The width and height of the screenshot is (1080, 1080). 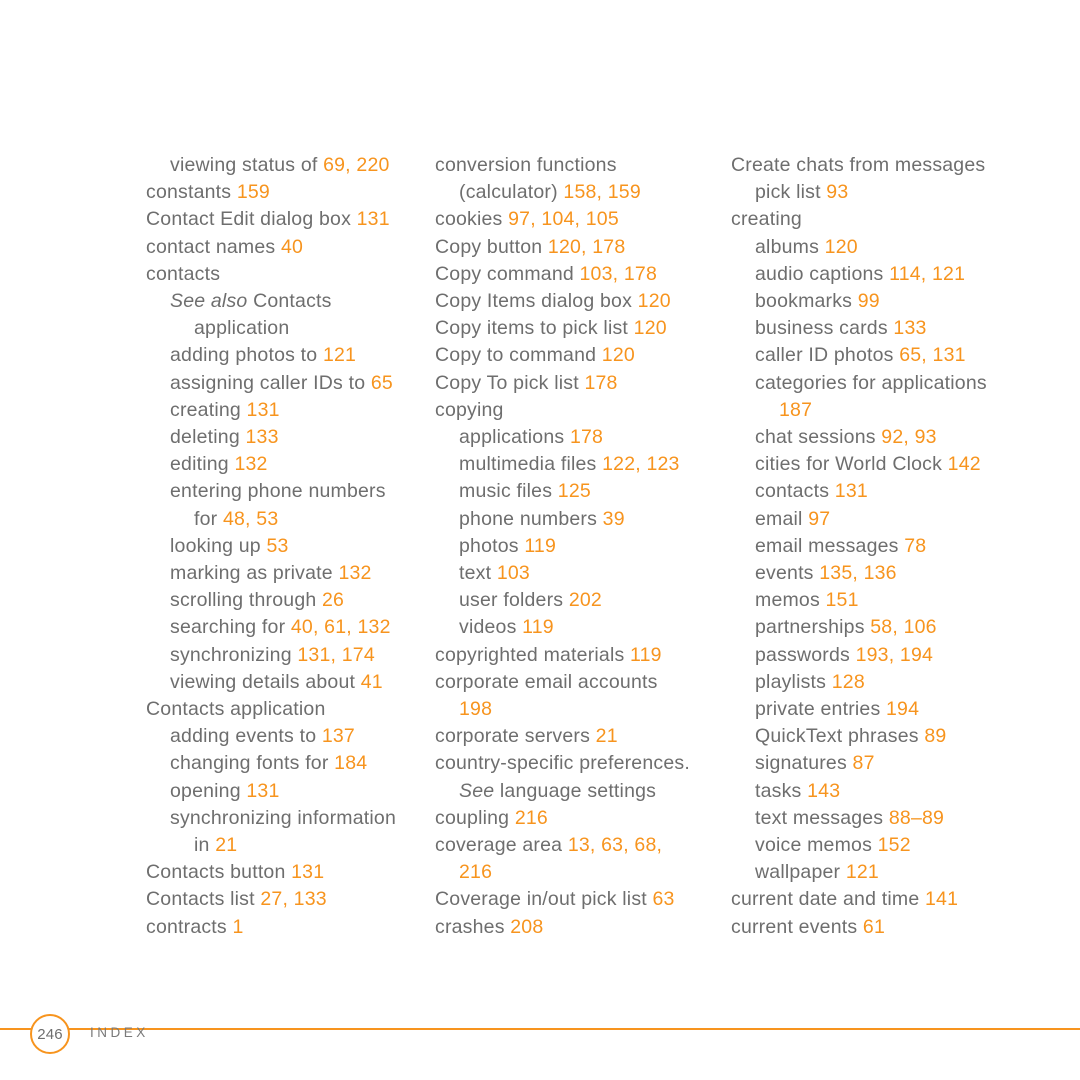 What do you see at coordinates (297, 546) in the screenshot?
I see `index-entry: looking up 53` at bounding box center [297, 546].